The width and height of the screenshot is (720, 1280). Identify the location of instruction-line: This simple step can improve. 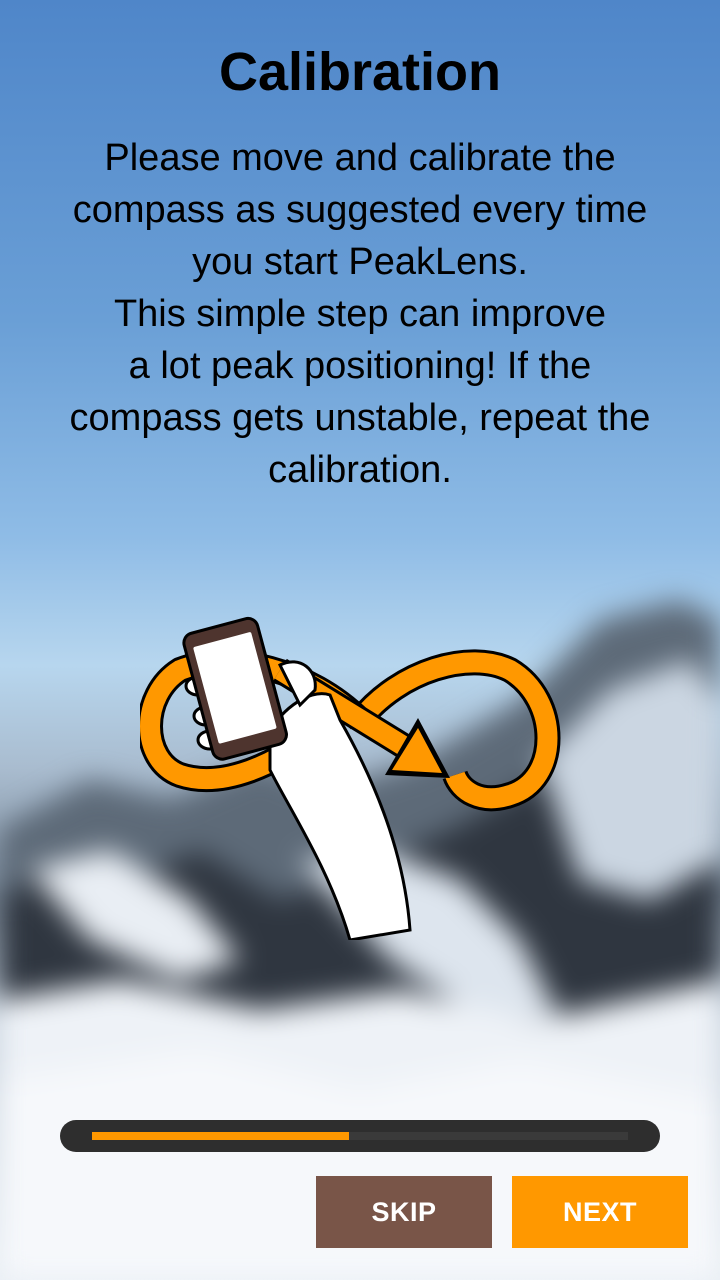
(360, 314).